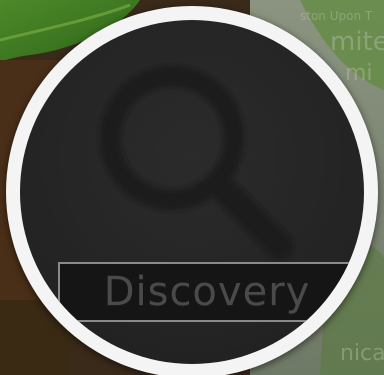  Describe the element at coordinates (359, 73) in the screenshot. I see `svg-text: mi` at that location.